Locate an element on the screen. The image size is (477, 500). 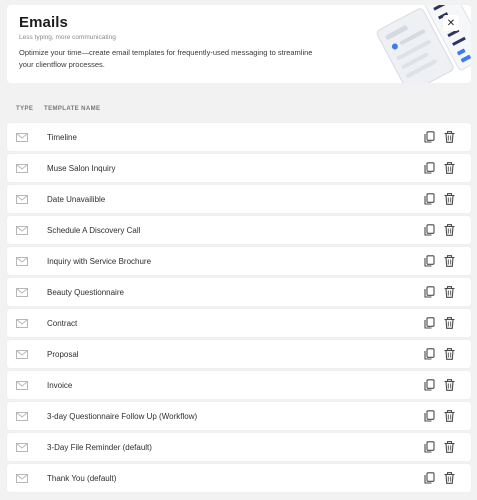
table-row: Contract is located at coordinates (239, 323).